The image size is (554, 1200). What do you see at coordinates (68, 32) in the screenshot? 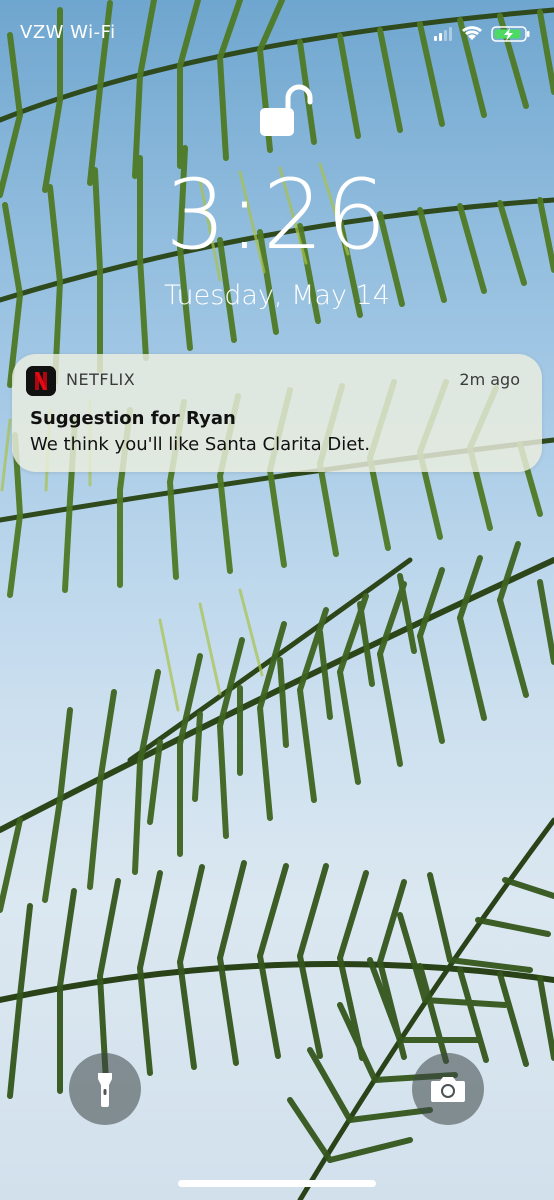
I see `carrier-label: VZW Wi-Fi` at bounding box center [68, 32].